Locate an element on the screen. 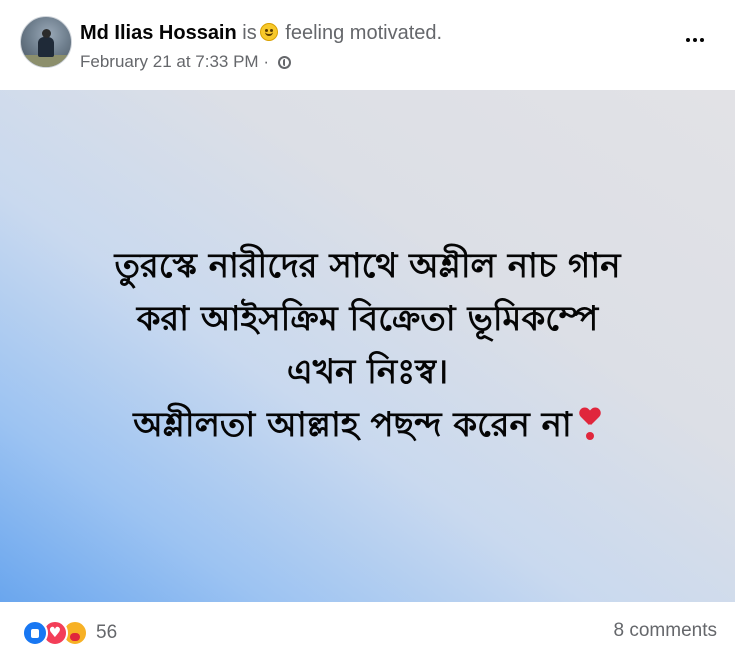 This screenshot has width=735, height=662. author-name: Md Ilias Hossain is located at coordinates (158, 33).